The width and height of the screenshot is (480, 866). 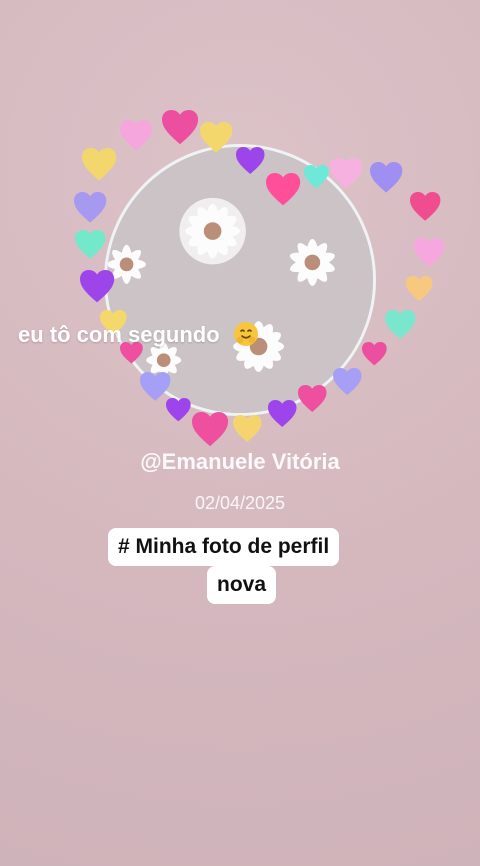 I want to click on profile-tag-line-1: # Minha foto de perfil, so click(x=224, y=547).